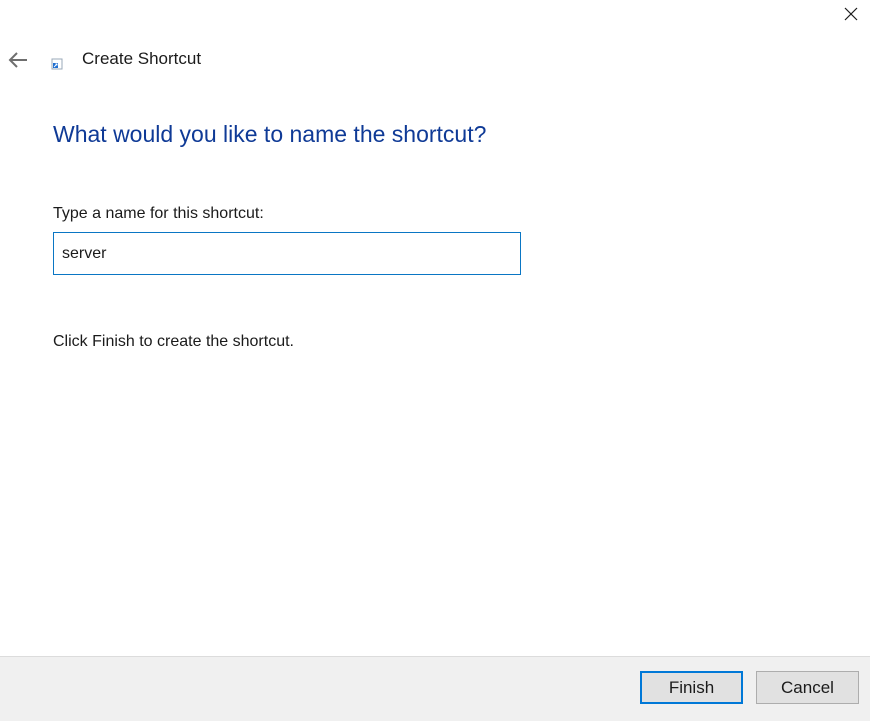  I want to click on back-button, so click(18, 60).